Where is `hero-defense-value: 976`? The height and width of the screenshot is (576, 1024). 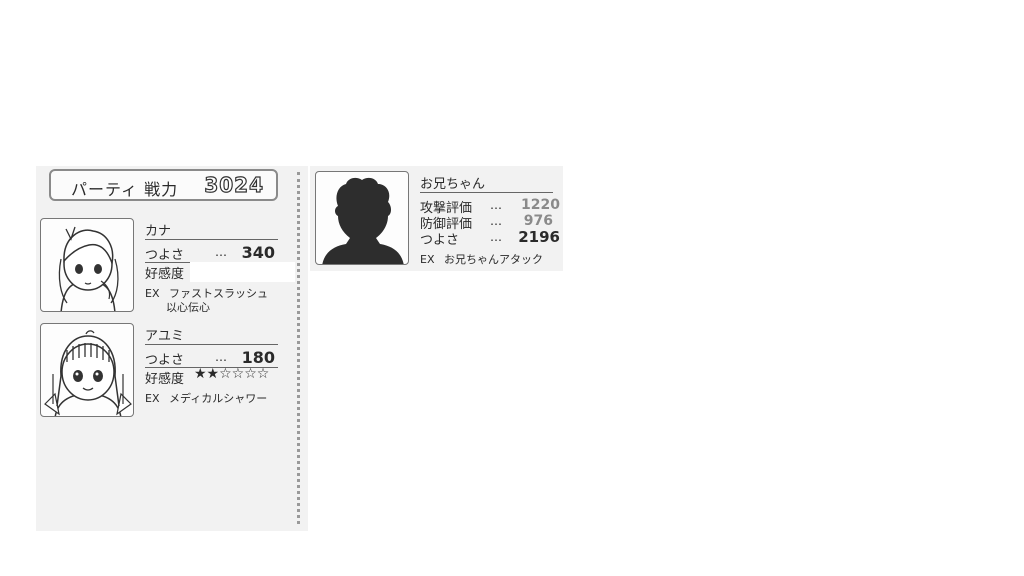 hero-defense-value: 976 is located at coordinates (538, 221).